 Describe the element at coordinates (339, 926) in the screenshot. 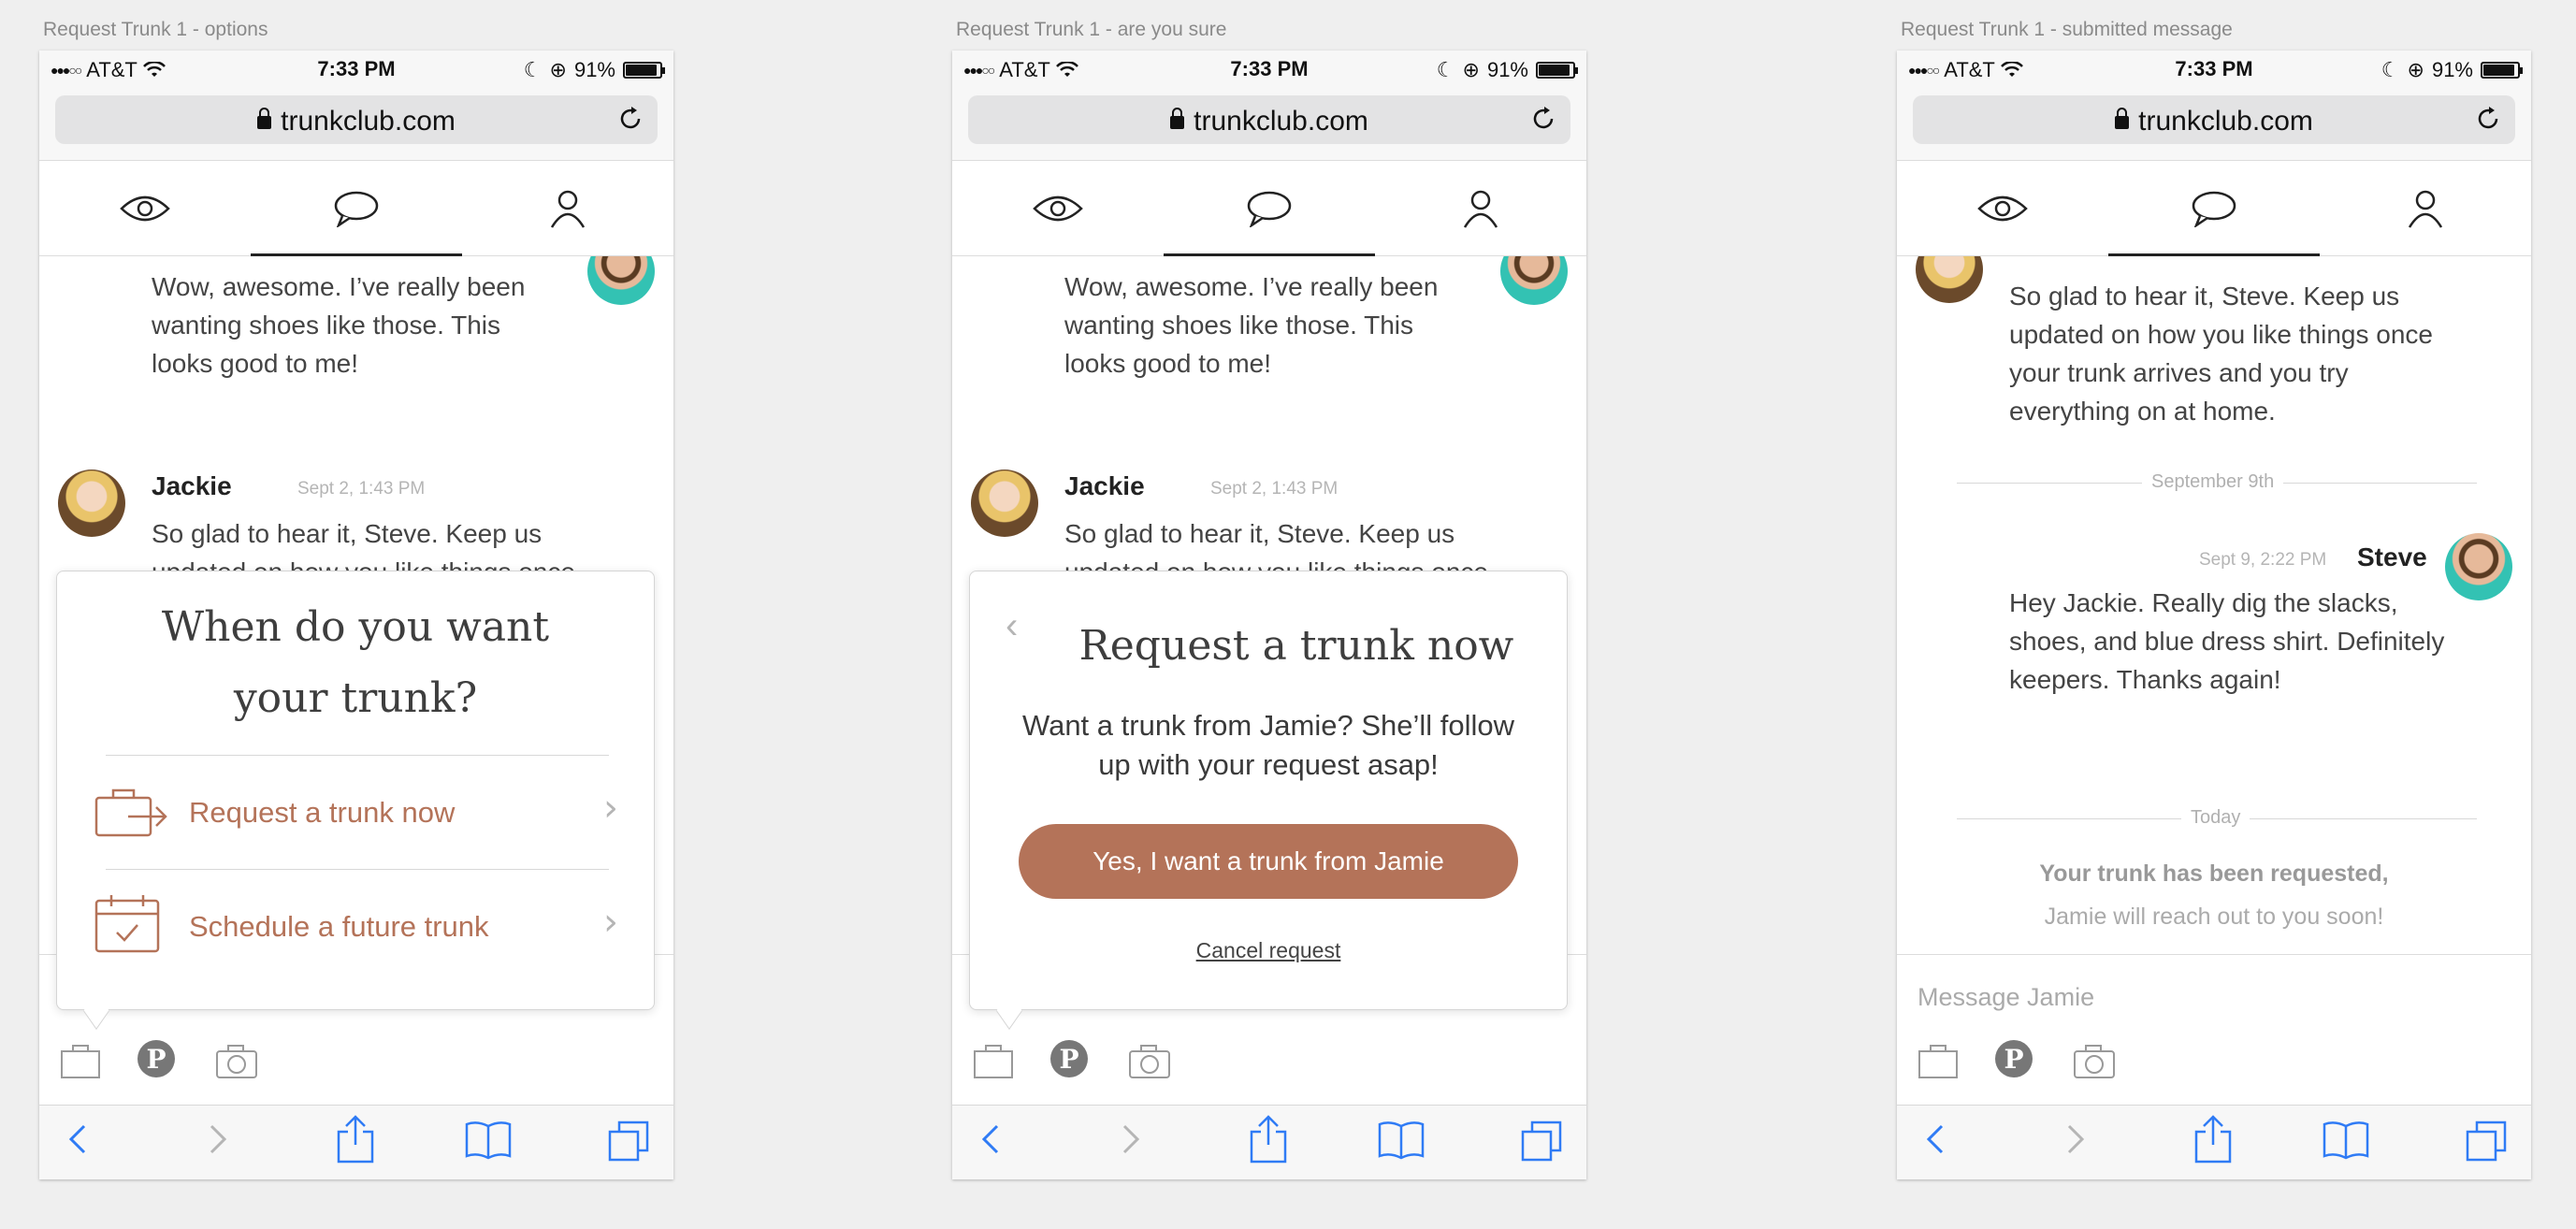

I see `option-schedule-future-label: Schedule a future trunk` at that location.